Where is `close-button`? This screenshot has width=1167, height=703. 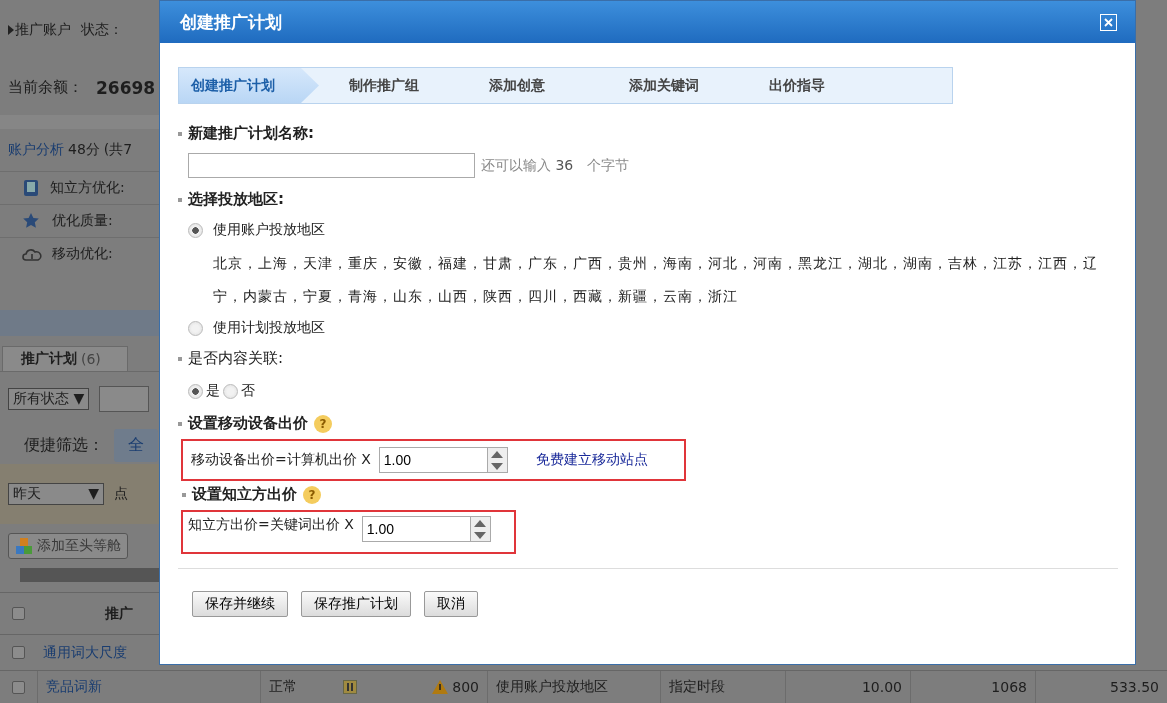
close-button is located at coordinates (1108, 22).